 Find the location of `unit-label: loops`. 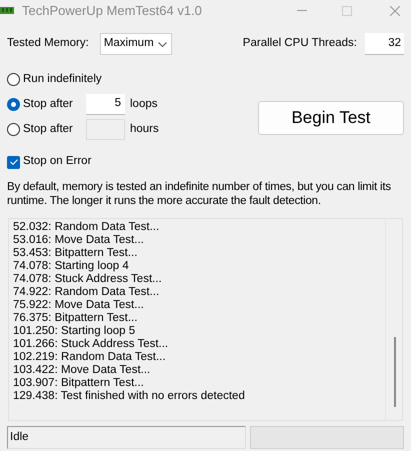

unit-label: loops is located at coordinates (144, 104).